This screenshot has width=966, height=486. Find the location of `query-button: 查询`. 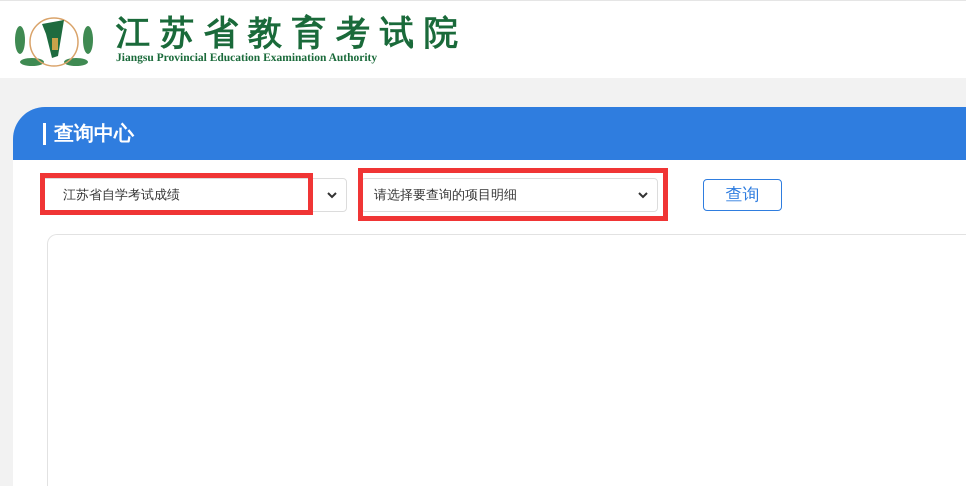

query-button: 查询 is located at coordinates (742, 195).